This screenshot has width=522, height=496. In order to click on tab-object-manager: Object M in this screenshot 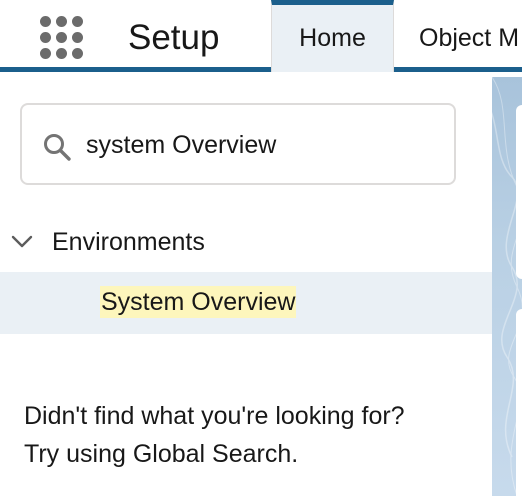, I will do `click(458, 36)`.